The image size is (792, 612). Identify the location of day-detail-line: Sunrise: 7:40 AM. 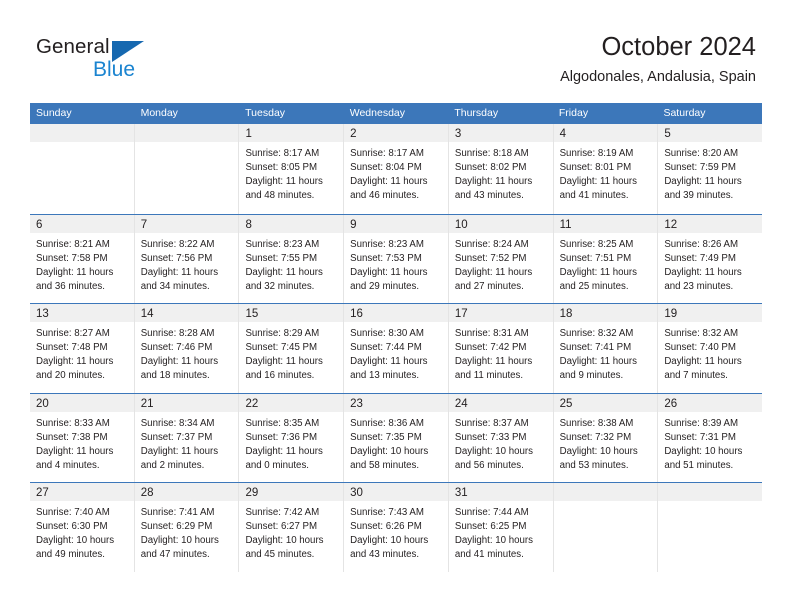
(73, 512).